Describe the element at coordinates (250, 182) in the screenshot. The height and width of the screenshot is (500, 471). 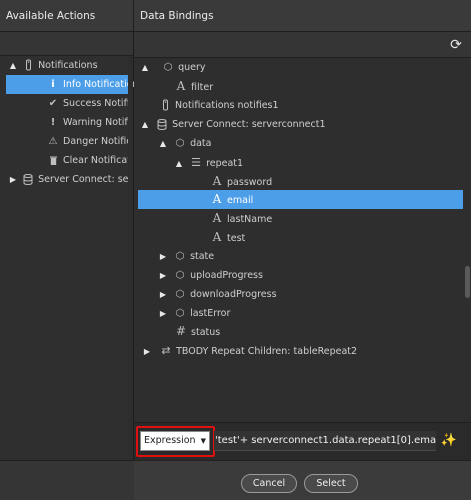
I see `binding-label: password` at that location.